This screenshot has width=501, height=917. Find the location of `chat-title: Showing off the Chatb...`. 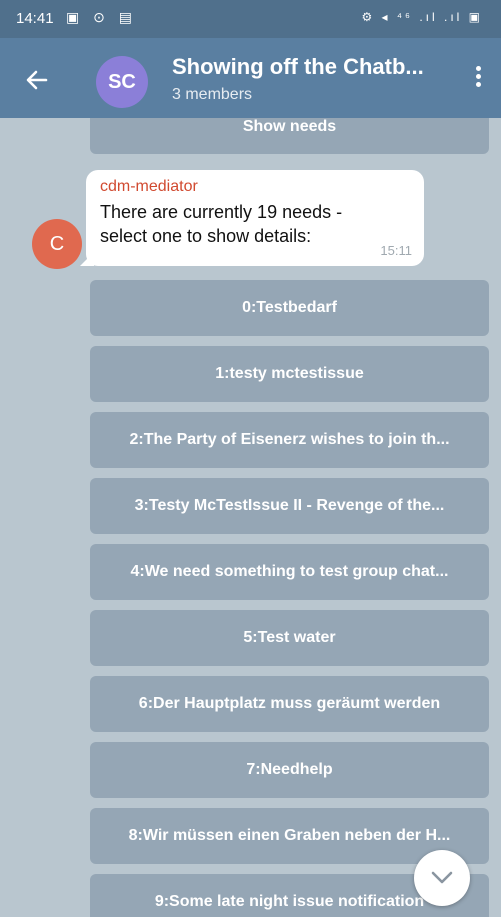

chat-title: Showing off the Chatb... is located at coordinates (312, 67).